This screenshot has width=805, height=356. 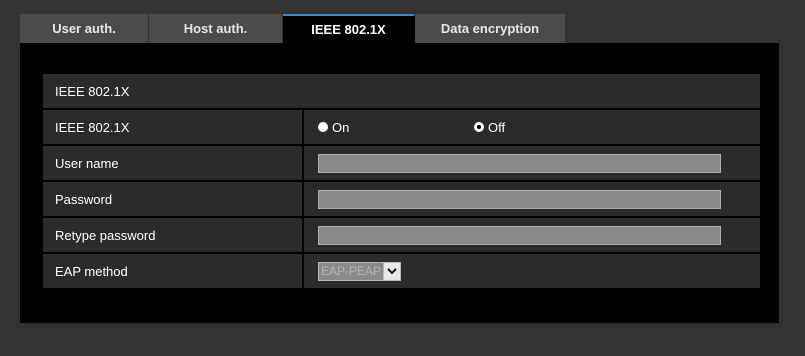 I want to click on ieee-row: IEEE 802.1X On Off, so click(x=401, y=127).